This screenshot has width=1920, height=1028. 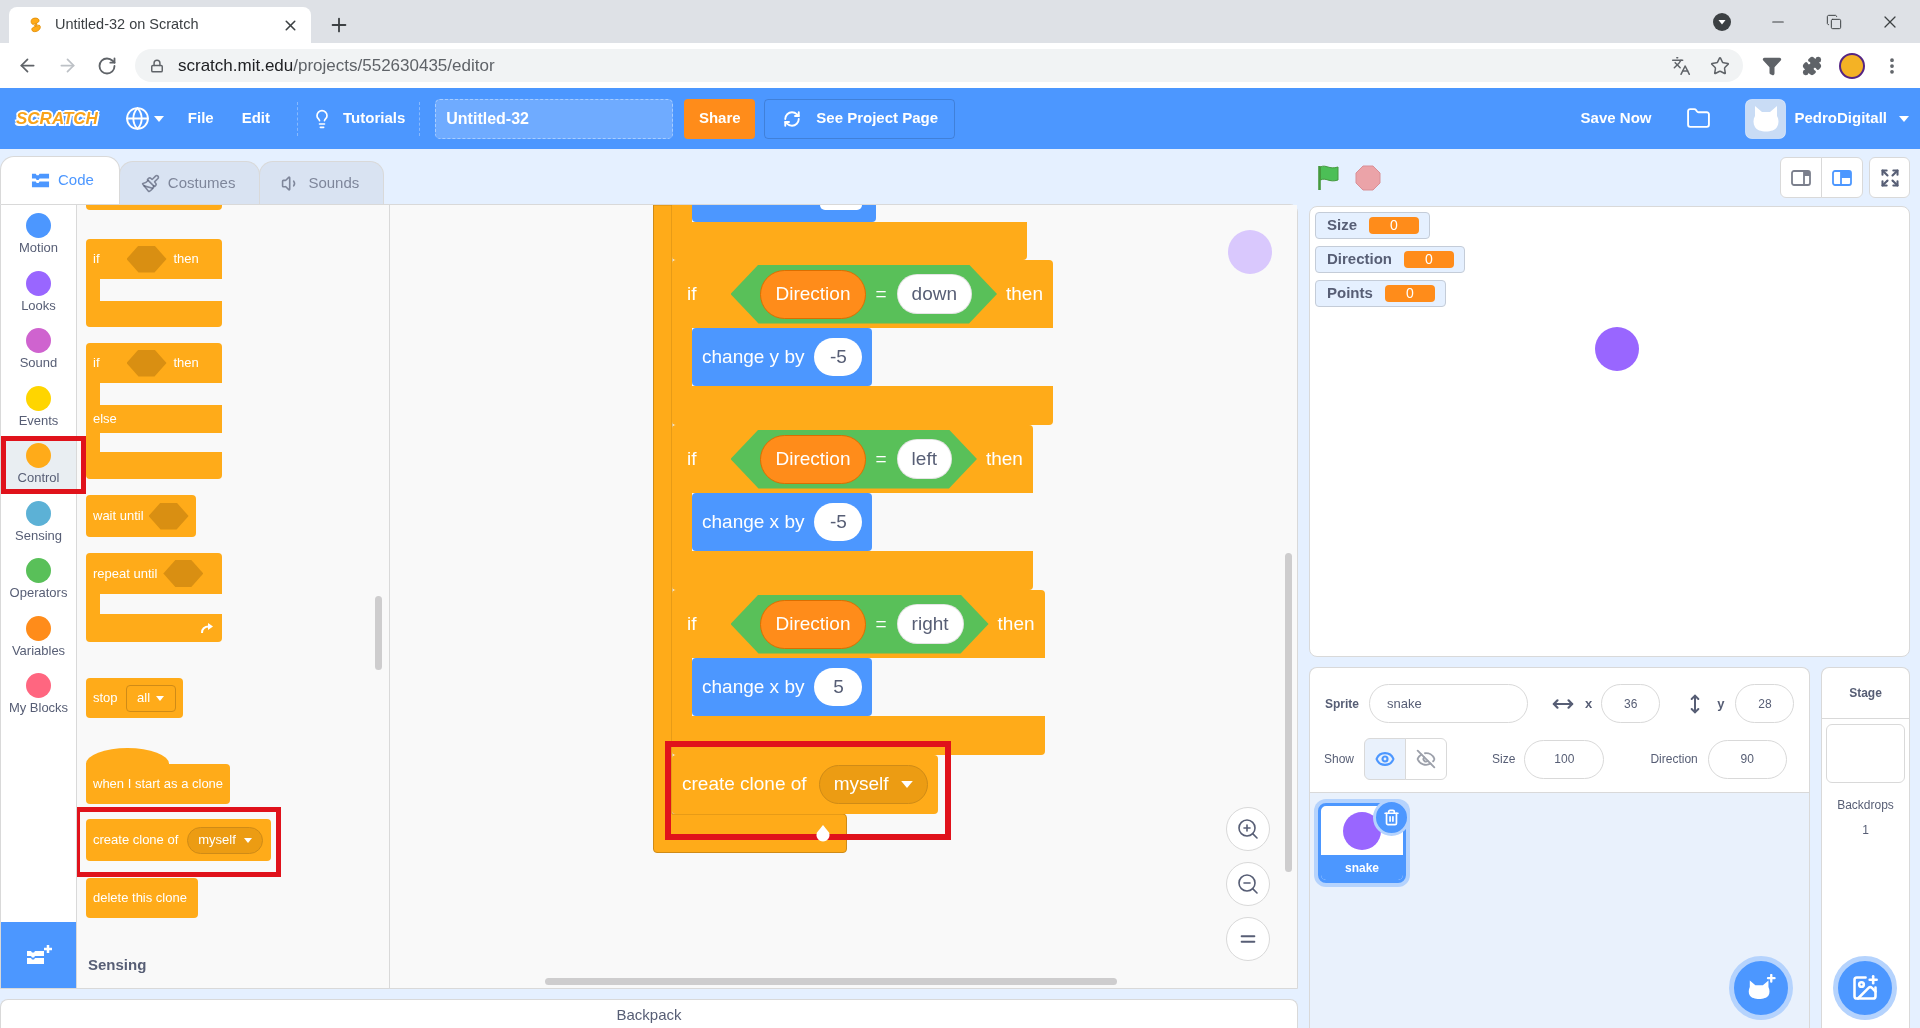 What do you see at coordinates (782, 687) in the screenshot?
I see `motion-block: change x by 5` at bounding box center [782, 687].